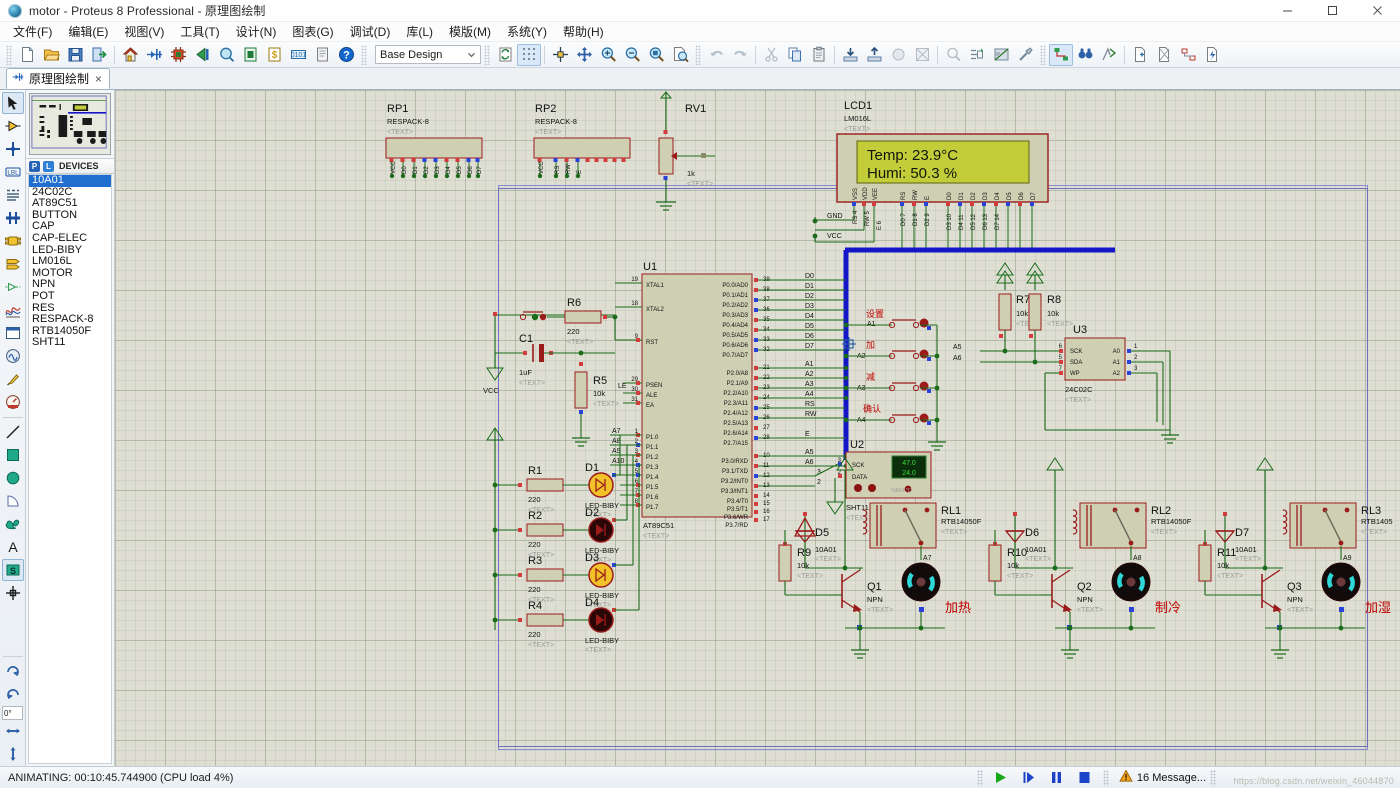 The image size is (1400, 788). What do you see at coordinates (1377, 11) in the screenshot?
I see `close-button` at bounding box center [1377, 11].